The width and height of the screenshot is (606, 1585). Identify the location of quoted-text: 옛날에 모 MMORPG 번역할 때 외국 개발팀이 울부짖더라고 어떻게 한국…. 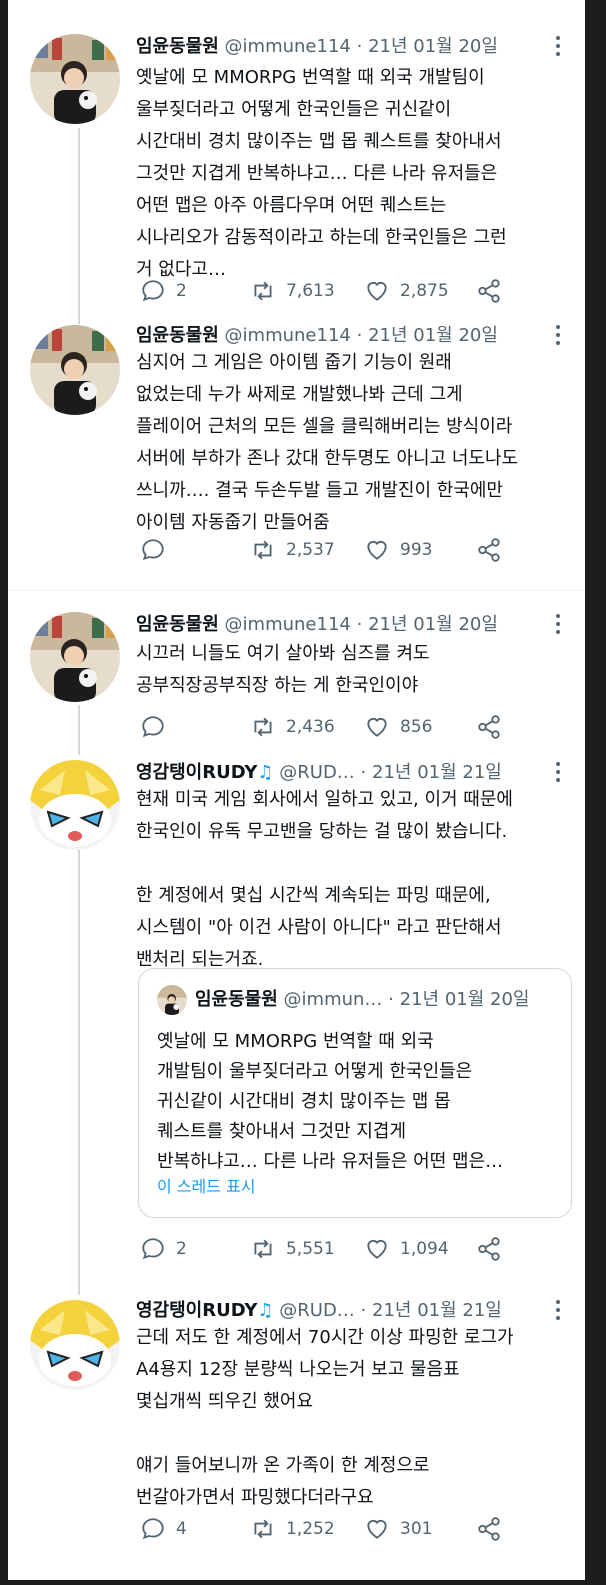
(330, 1101).